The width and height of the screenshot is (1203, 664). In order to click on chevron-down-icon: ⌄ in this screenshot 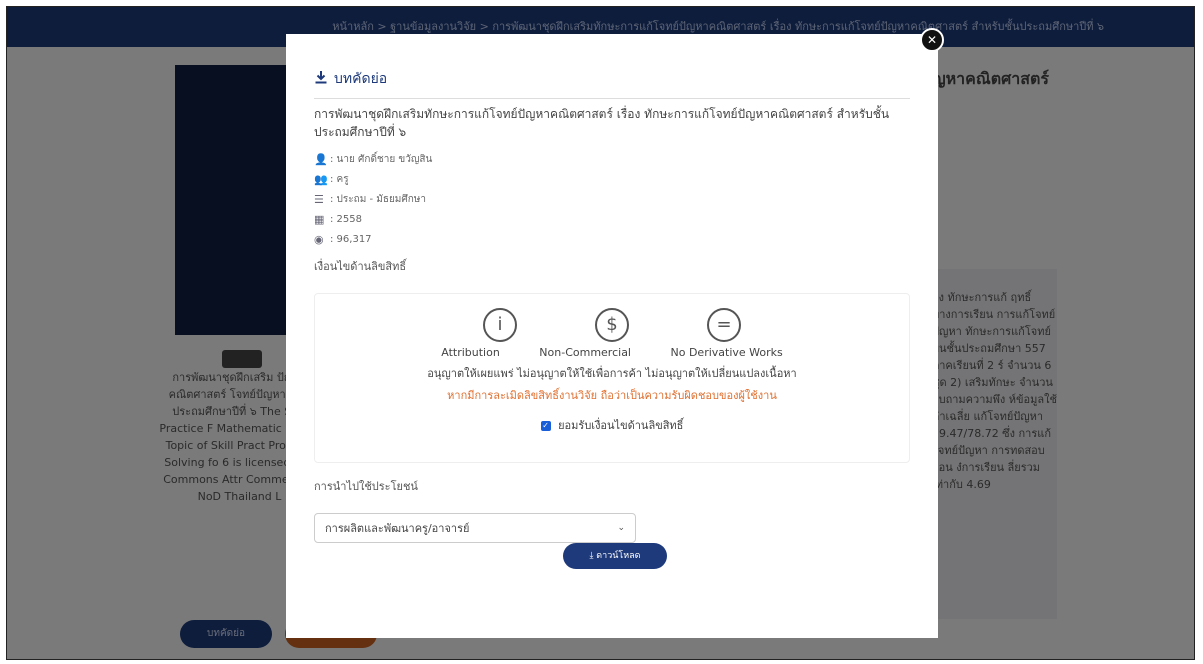, I will do `click(621, 528)`.